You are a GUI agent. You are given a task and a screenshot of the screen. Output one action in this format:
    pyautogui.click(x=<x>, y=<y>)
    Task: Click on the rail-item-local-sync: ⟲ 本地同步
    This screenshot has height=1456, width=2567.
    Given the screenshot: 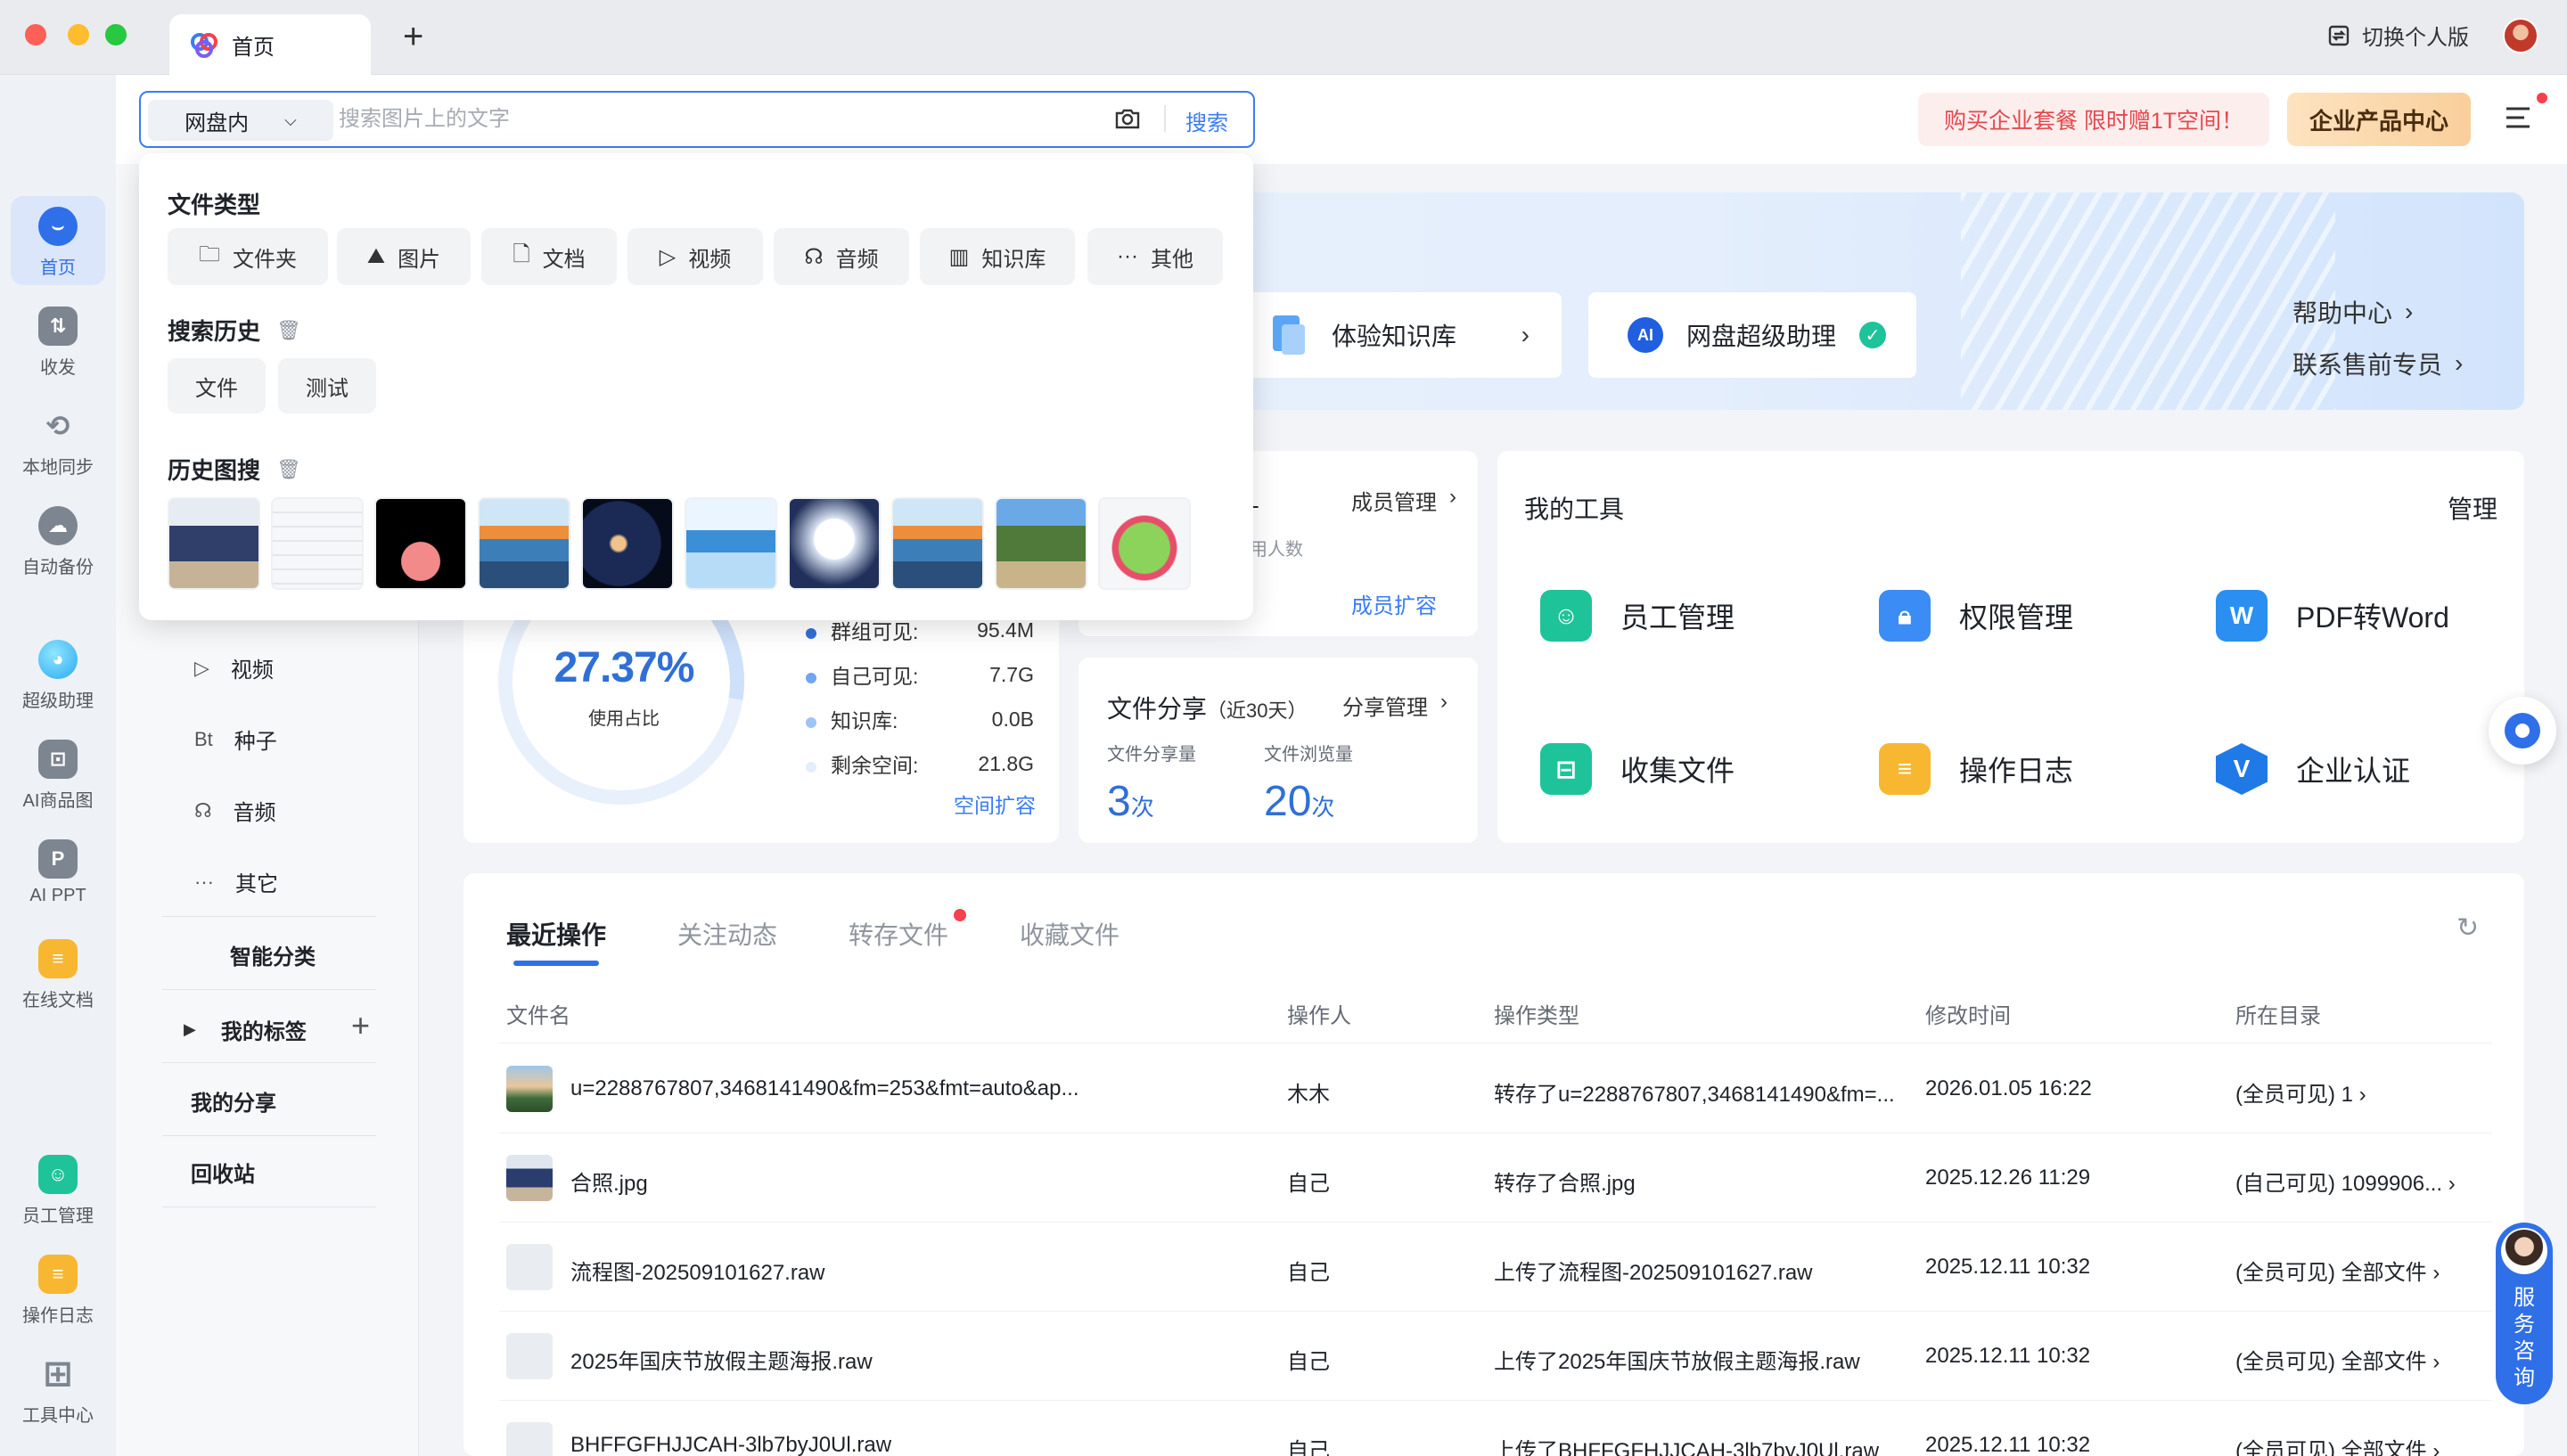 What is the action you would take?
    pyautogui.click(x=58, y=443)
    